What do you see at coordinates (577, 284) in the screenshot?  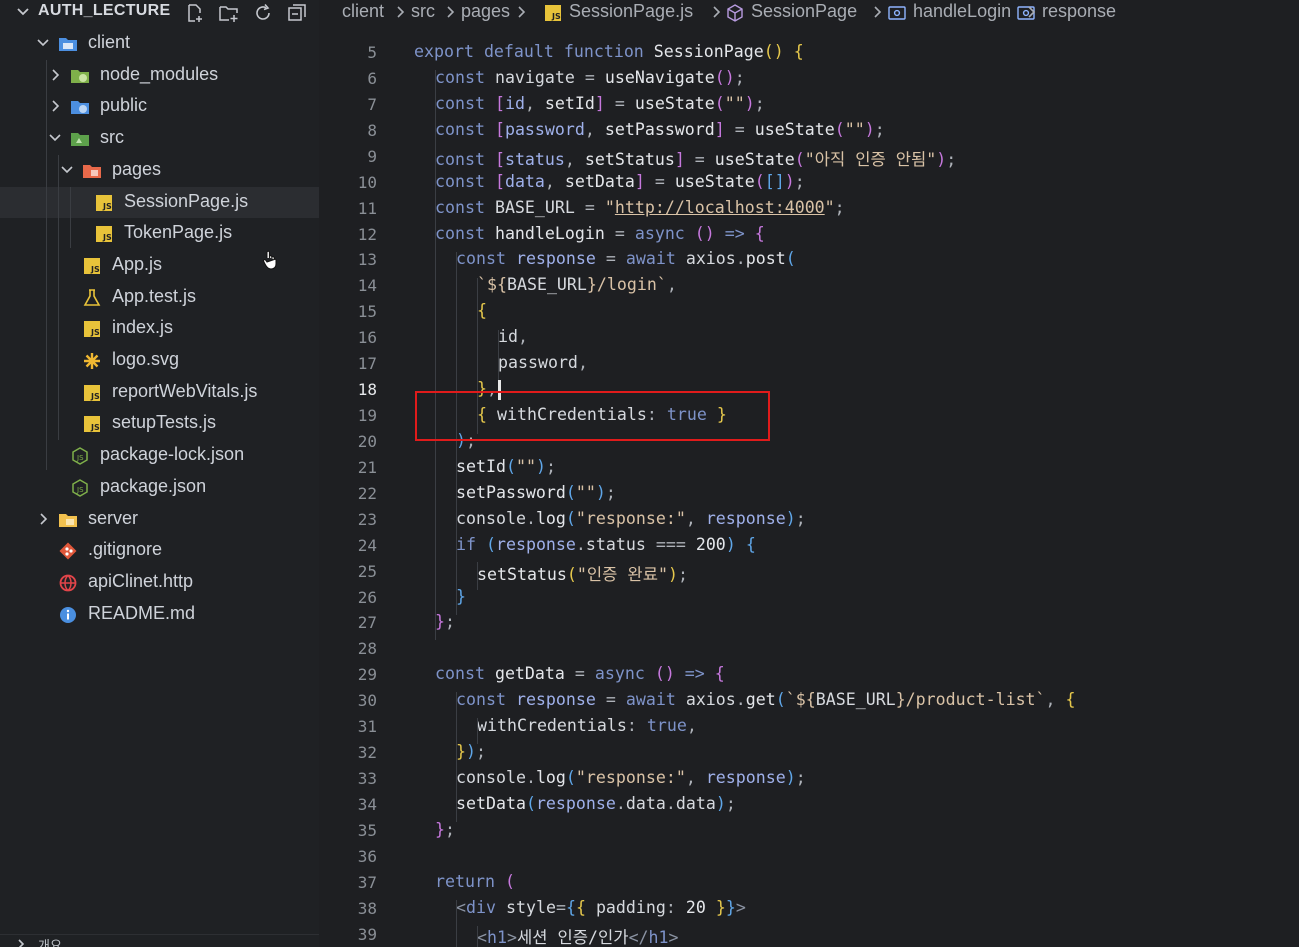 I see `code-line: `${BASE_URL}/login`,` at bounding box center [577, 284].